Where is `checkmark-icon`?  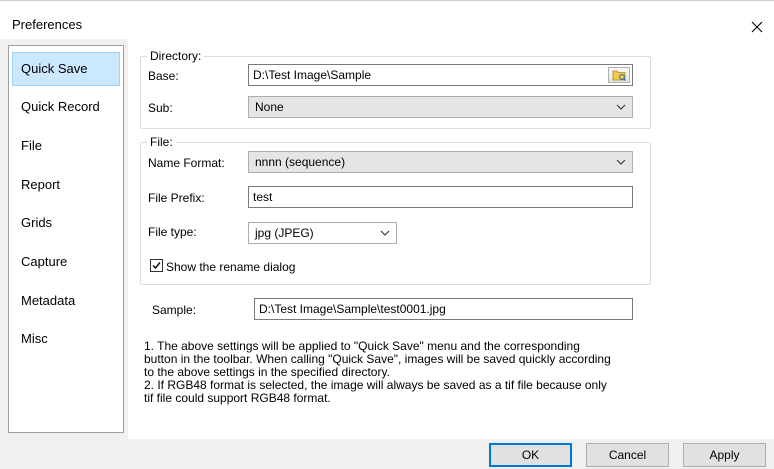 checkmark-icon is located at coordinates (156, 266).